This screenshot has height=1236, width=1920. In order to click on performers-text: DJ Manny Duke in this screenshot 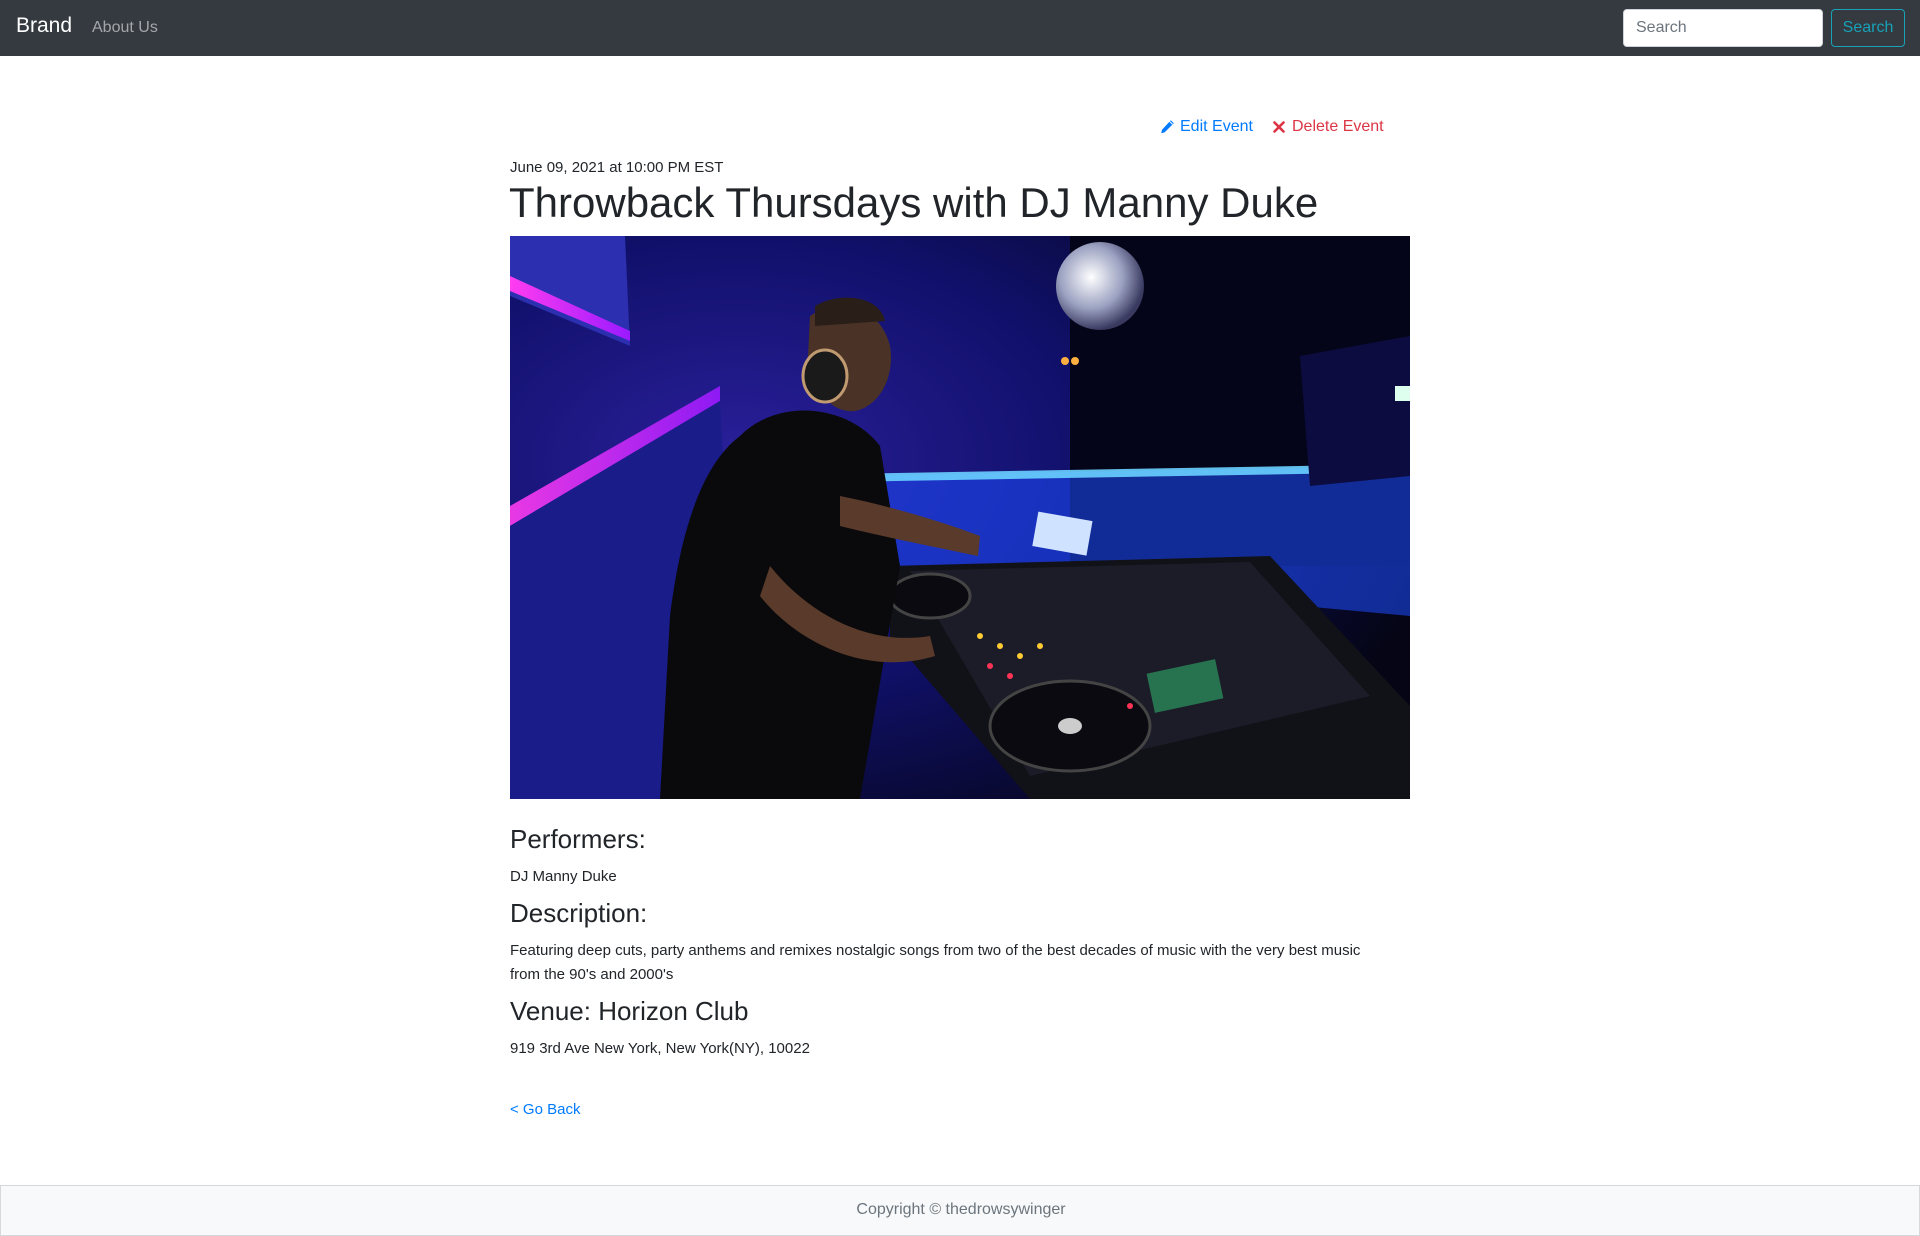, I will do `click(563, 876)`.